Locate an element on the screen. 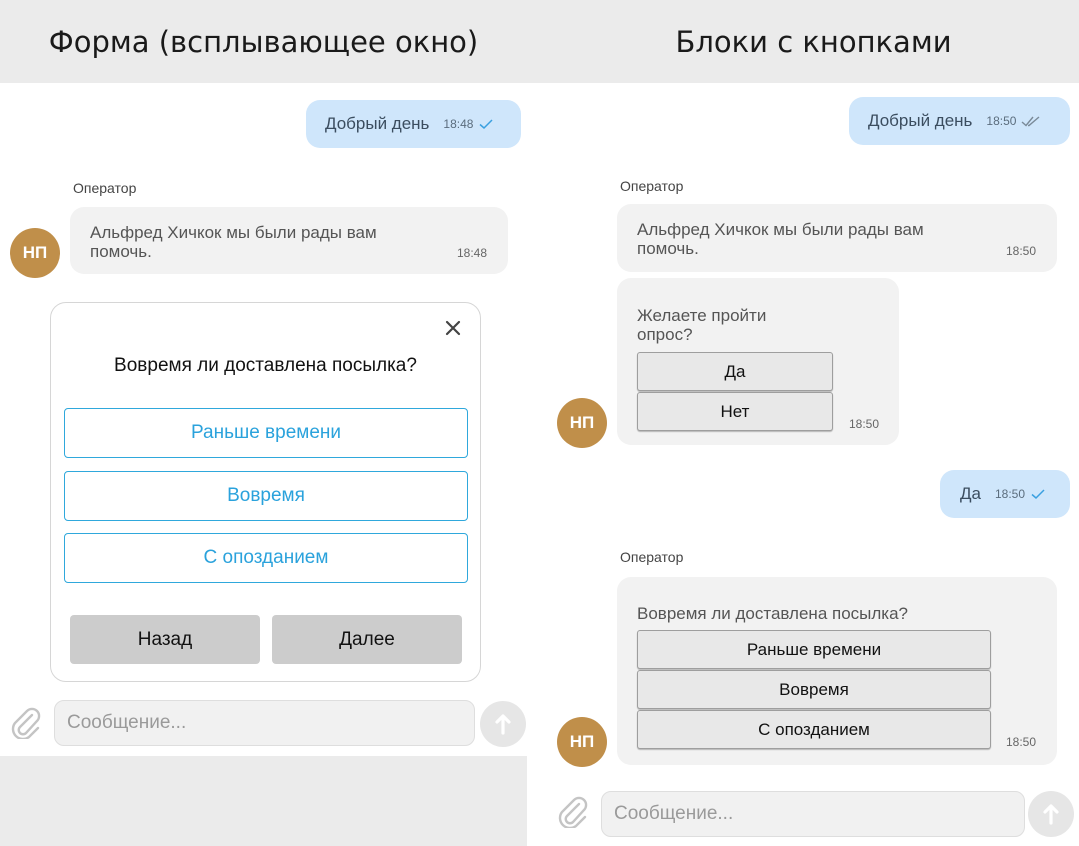 The image size is (1079, 846). outgoing-message: Да 18:50 is located at coordinates (1005, 494).